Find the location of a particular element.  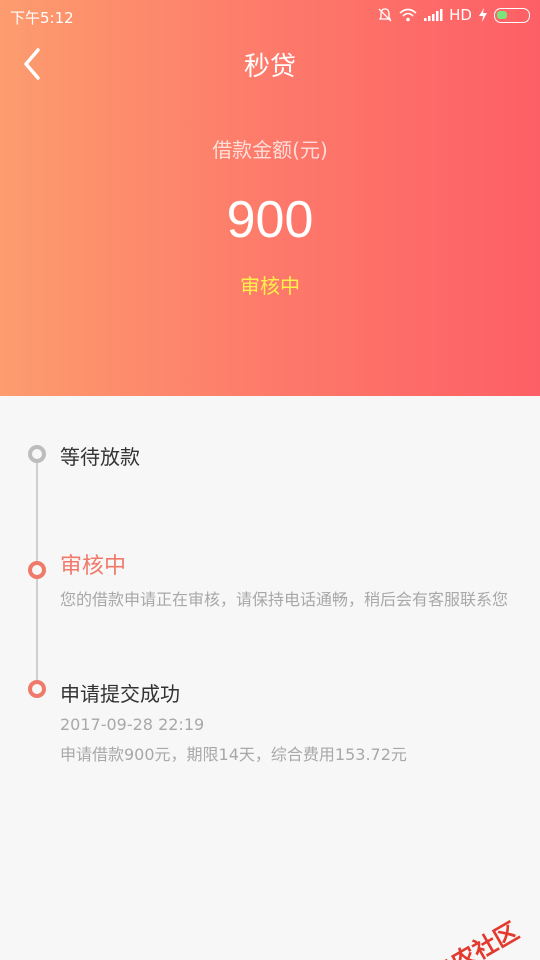

watermark-text: 卡农社区 is located at coordinates (475, 938).